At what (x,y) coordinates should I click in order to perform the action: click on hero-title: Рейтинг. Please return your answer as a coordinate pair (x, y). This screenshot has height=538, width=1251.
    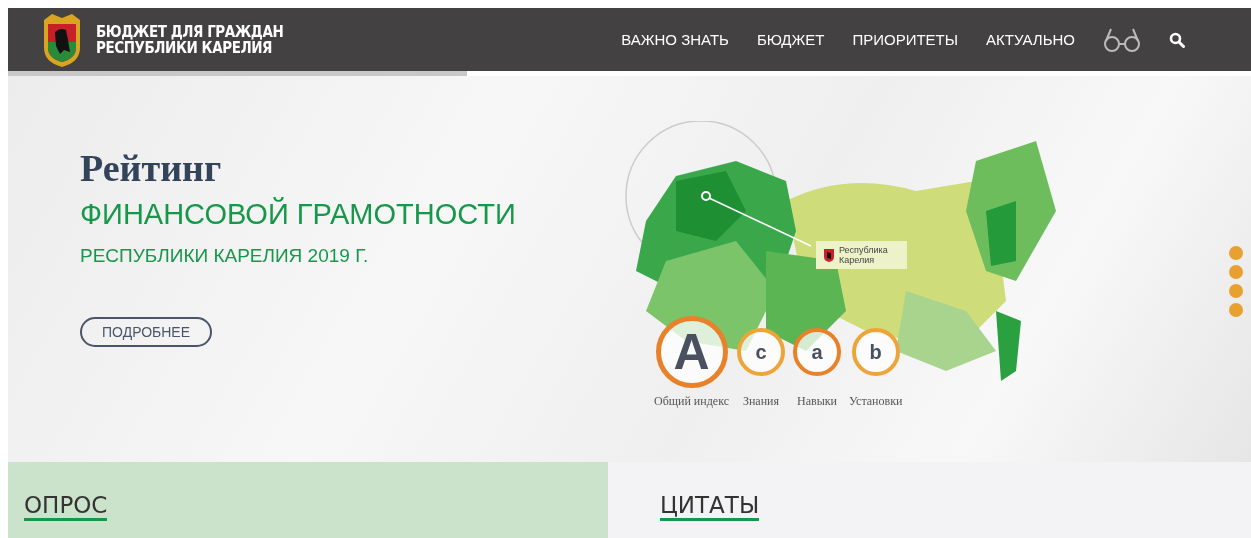
    Looking at the image, I should click on (151, 168).